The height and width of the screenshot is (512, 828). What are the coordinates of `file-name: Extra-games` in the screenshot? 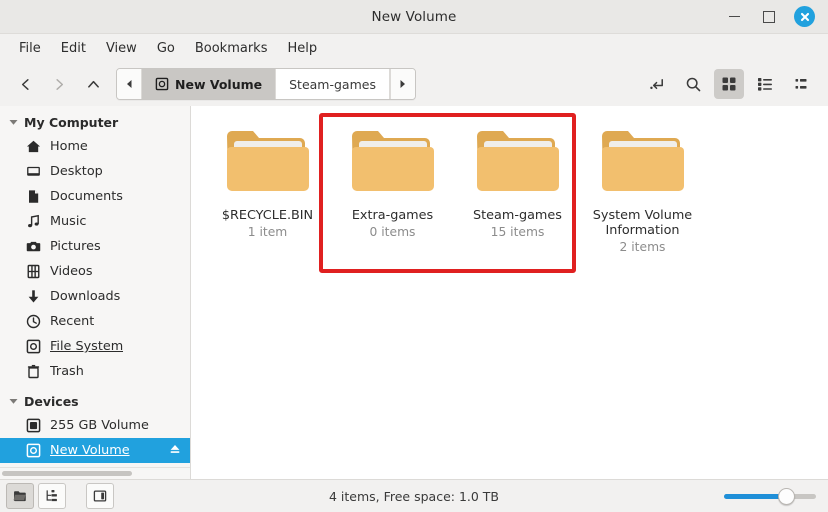 It's located at (392, 215).